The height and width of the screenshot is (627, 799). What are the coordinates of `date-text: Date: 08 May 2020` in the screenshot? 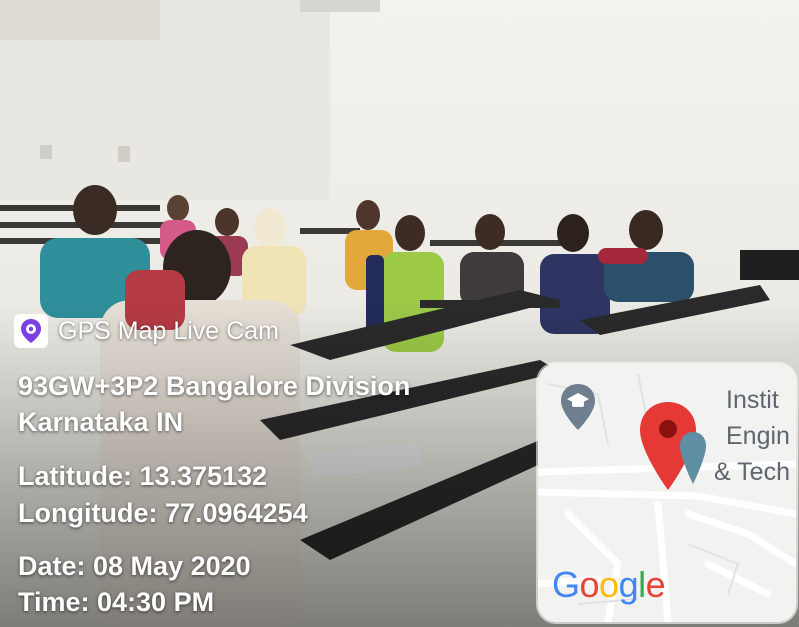 It's located at (134, 566).